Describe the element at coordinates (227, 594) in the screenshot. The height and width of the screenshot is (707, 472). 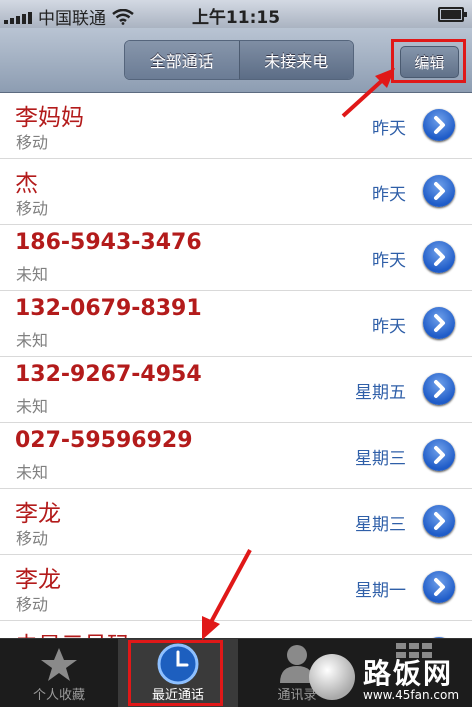
I see `annotation-arrow-recents` at that location.